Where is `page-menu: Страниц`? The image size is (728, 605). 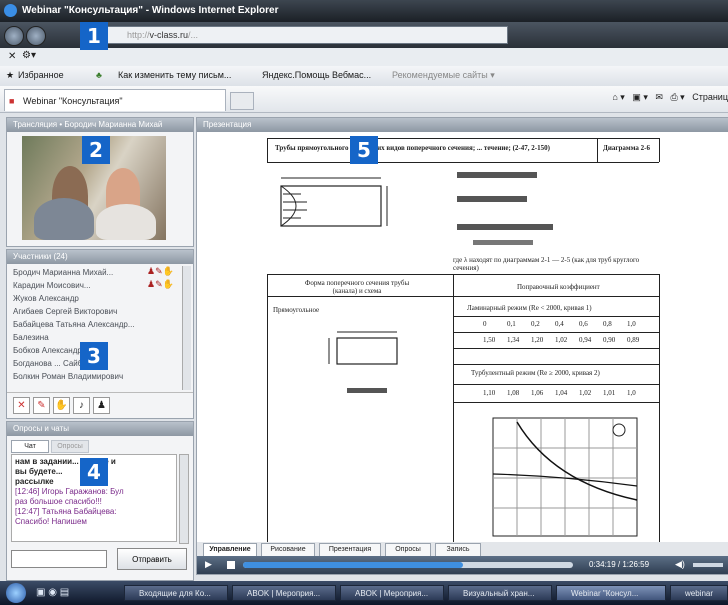
page-menu: Страниц is located at coordinates (710, 97).